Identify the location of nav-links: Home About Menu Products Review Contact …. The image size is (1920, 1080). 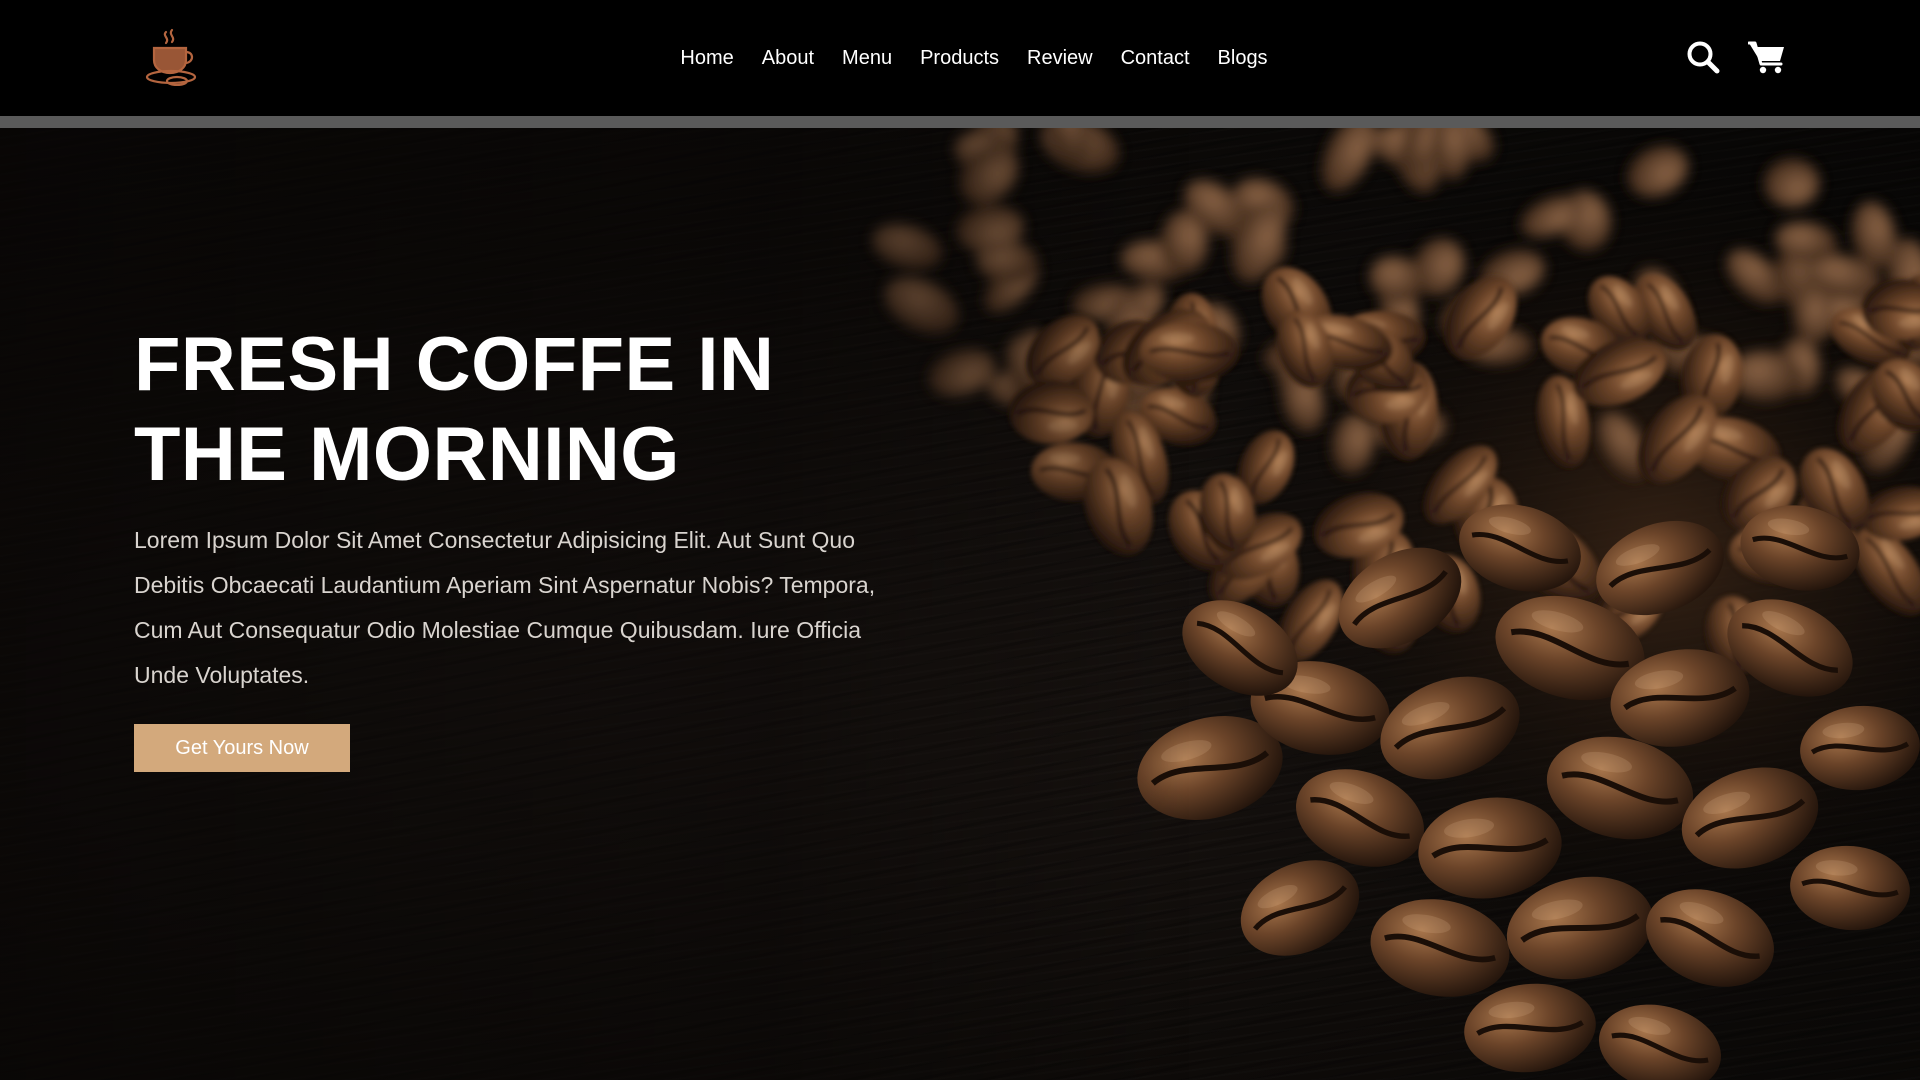
(973, 58).